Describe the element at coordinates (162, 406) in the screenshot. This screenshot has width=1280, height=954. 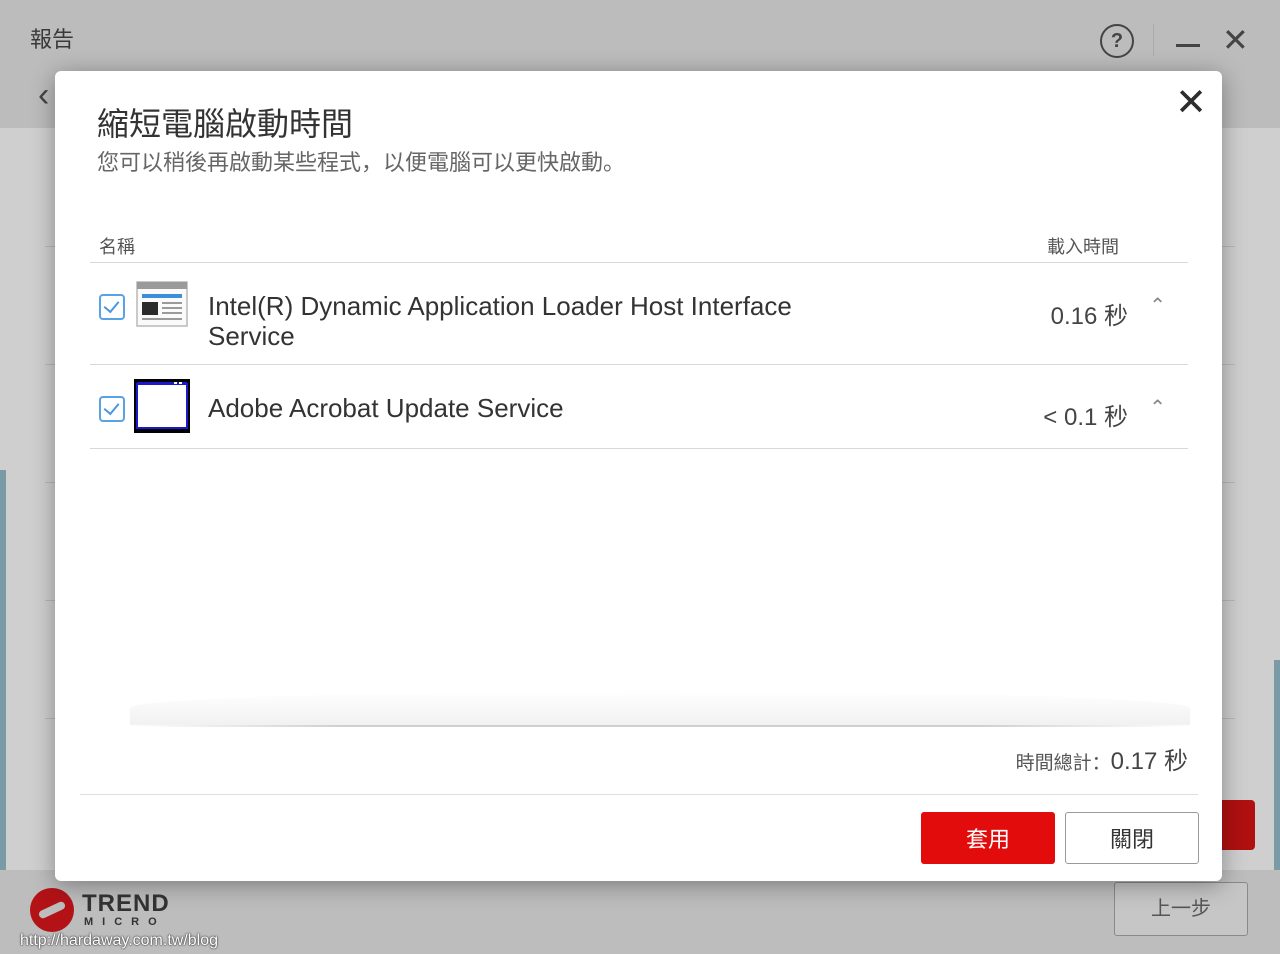
I see `window-blue-frame-icon` at that location.